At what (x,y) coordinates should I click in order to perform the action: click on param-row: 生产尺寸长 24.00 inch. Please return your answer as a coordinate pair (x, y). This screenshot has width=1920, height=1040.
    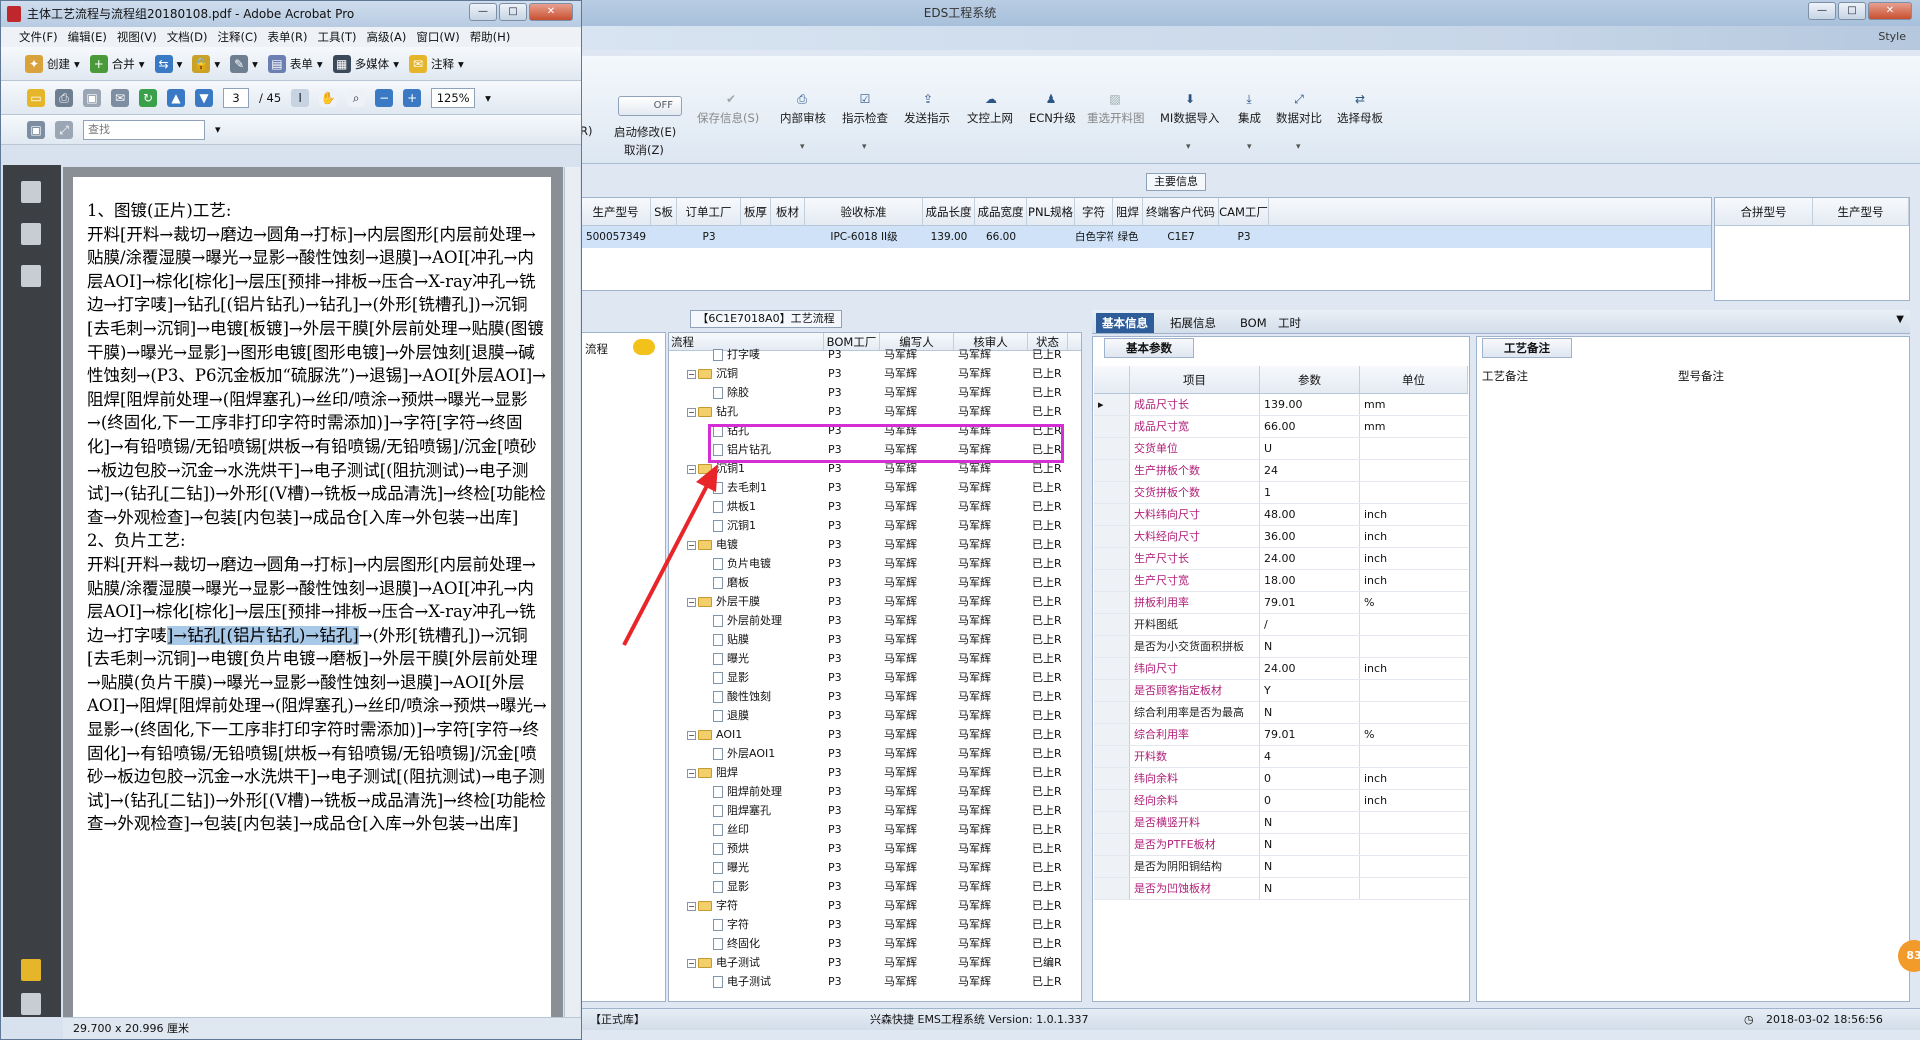
    Looking at the image, I should click on (1281, 559).